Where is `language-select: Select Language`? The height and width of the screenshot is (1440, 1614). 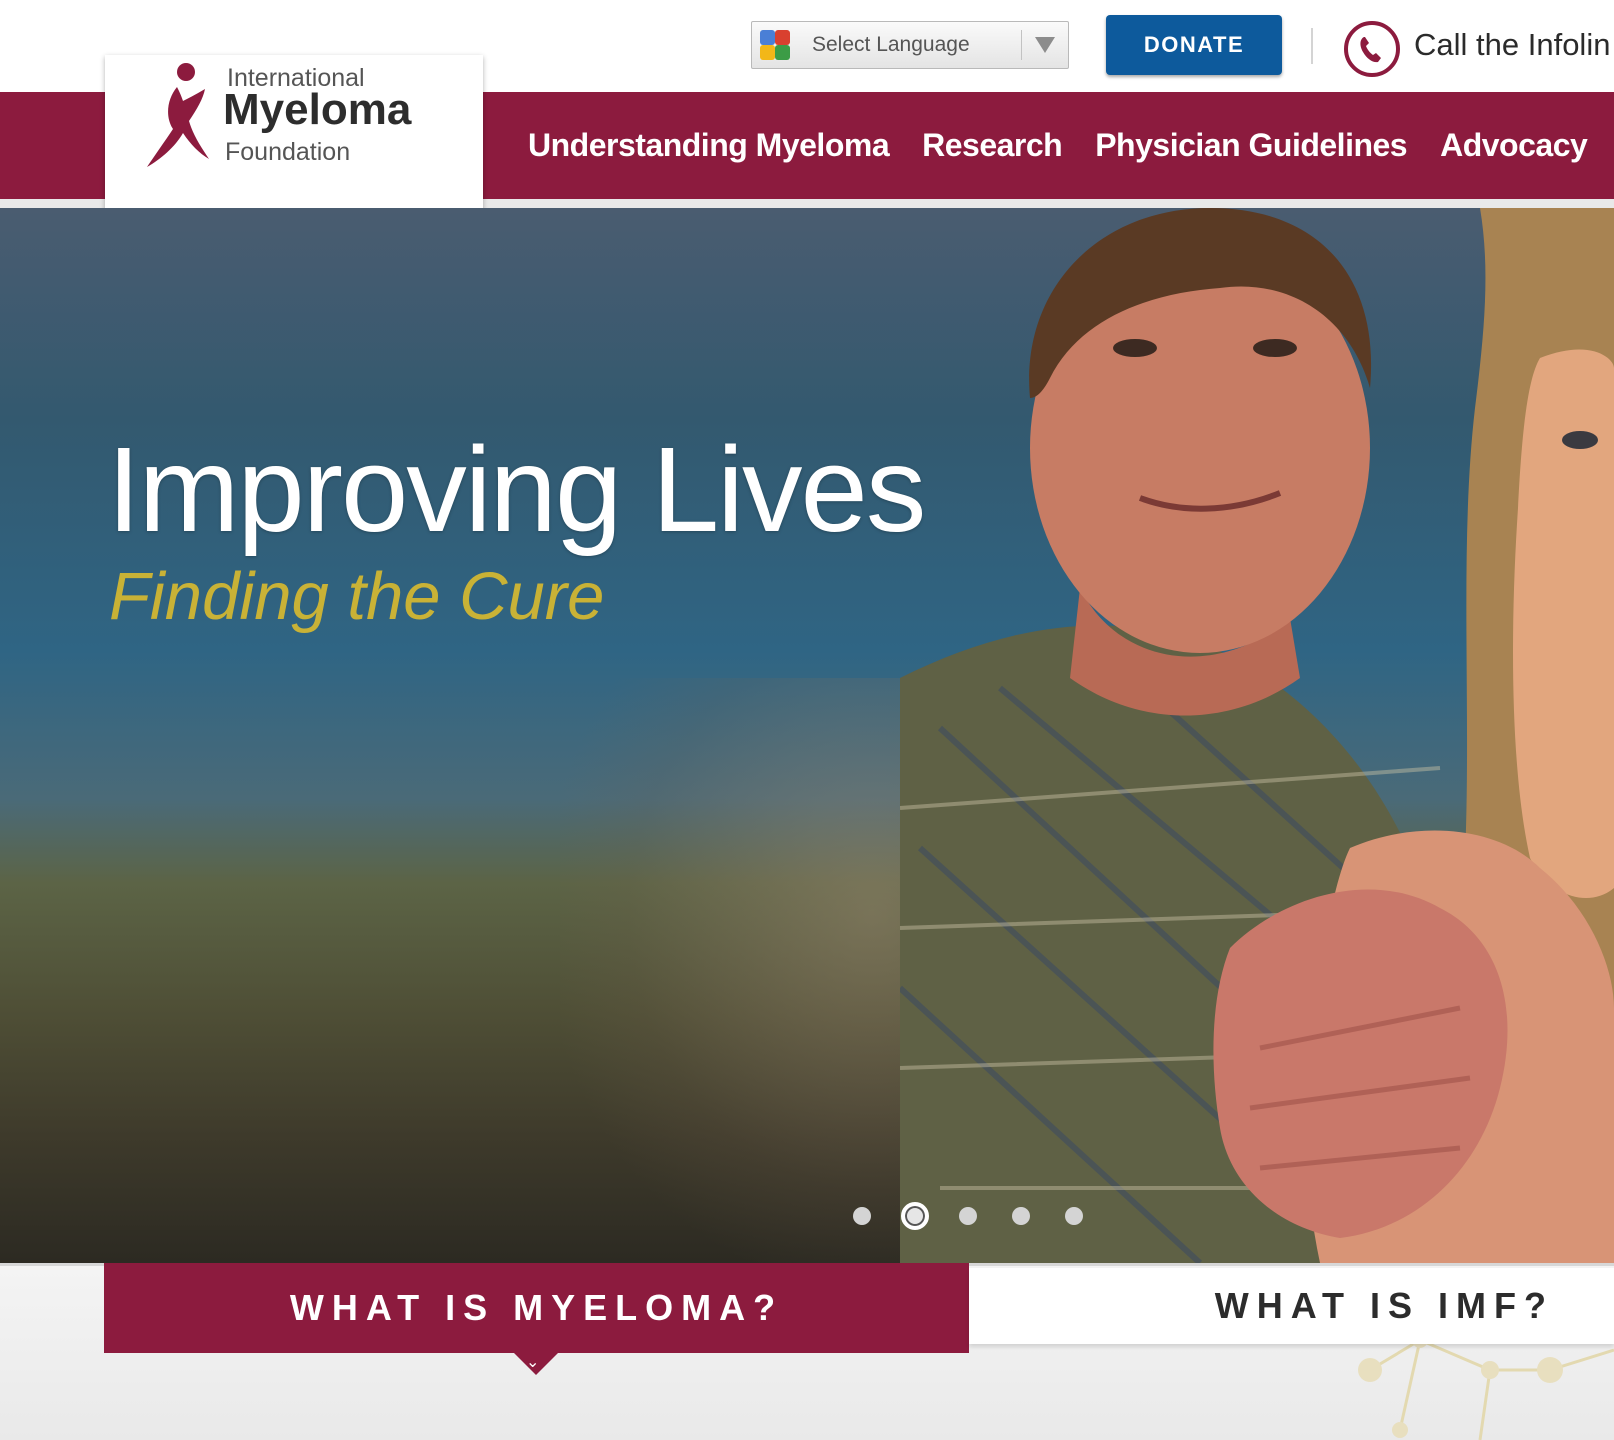 language-select: Select Language is located at coordinates (910, 45).